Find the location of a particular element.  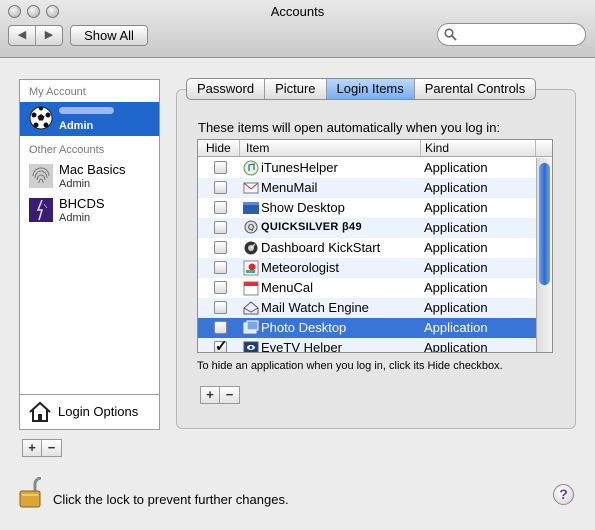

search-input is located at coordinates (519, 34).